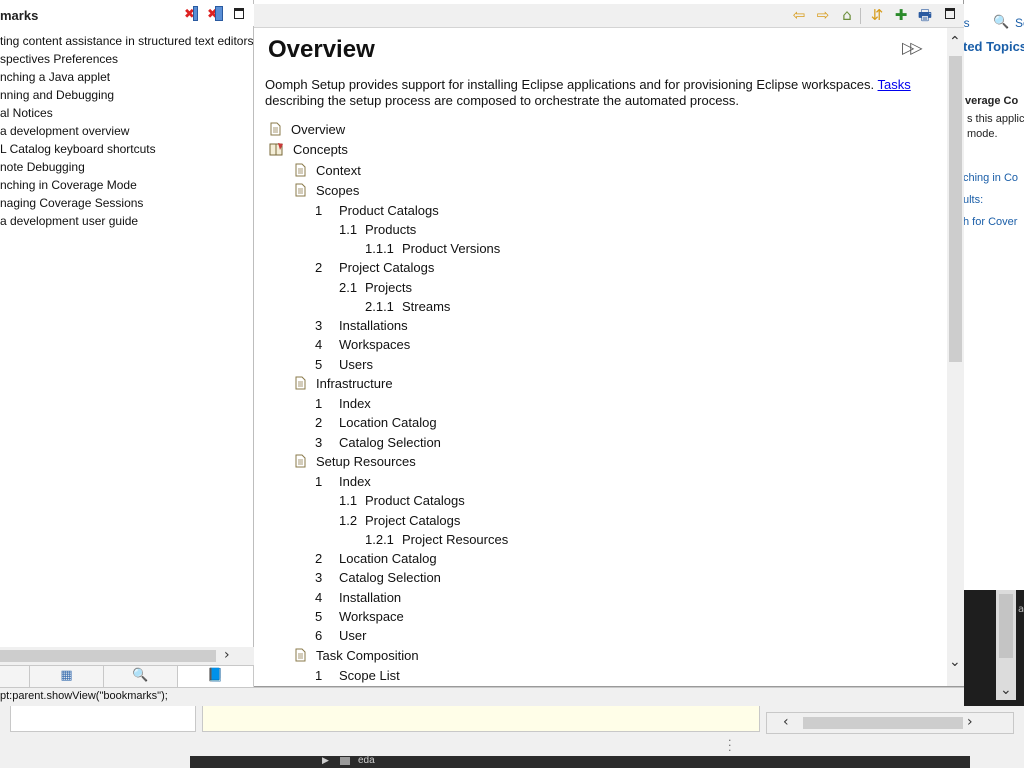 The width and height of the screenshot is (1024, 768). What do you see at coordinates (127, 221) in the screenshot?
I see `bookmark-item: a development user guide` at bounding box center [127, 221].